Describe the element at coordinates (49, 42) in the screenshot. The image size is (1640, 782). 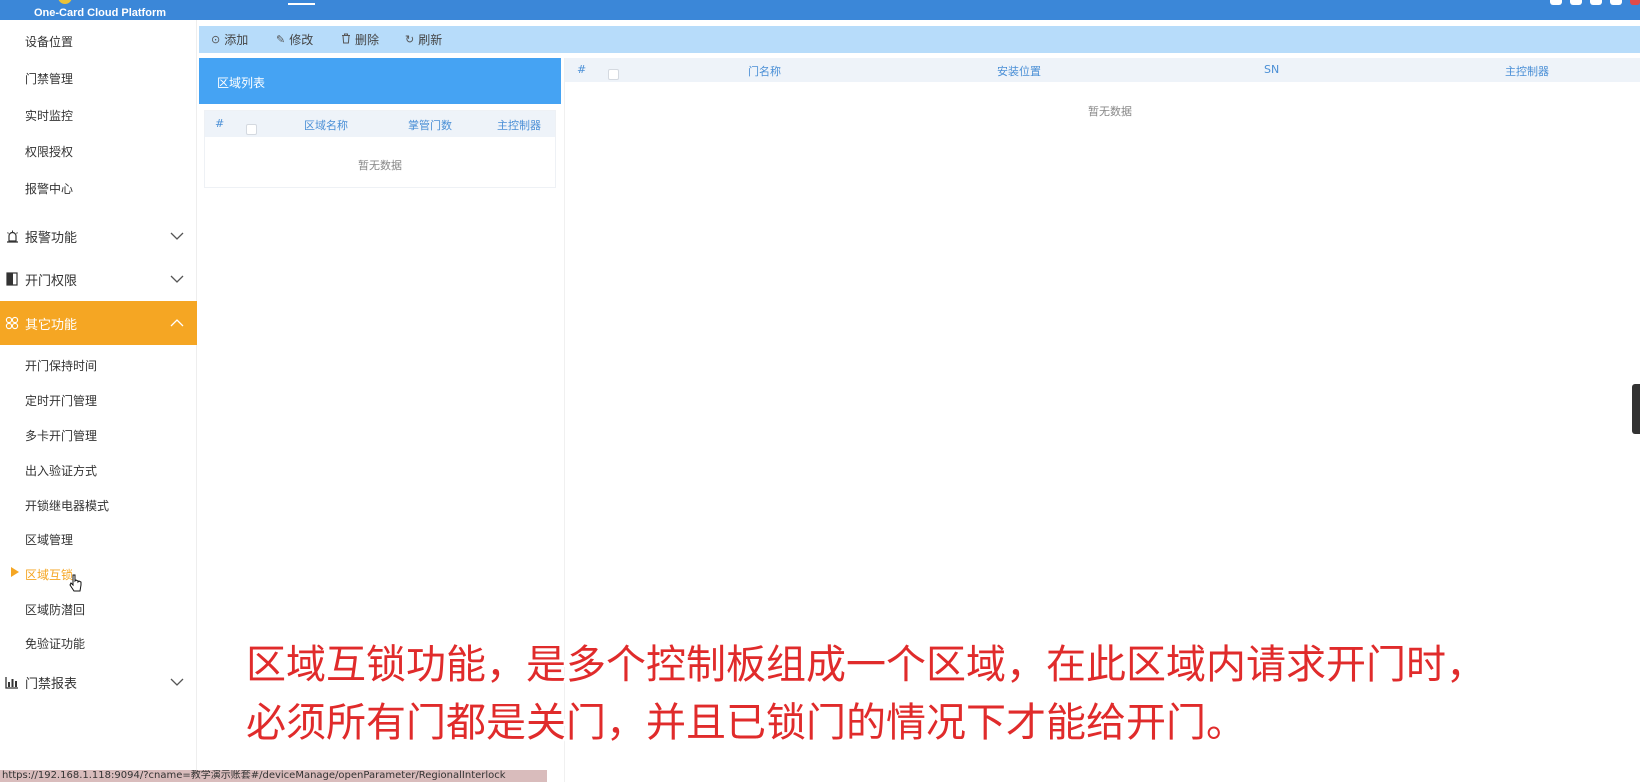
I see `sidebar-item-device-location: 设备位置` at that location.